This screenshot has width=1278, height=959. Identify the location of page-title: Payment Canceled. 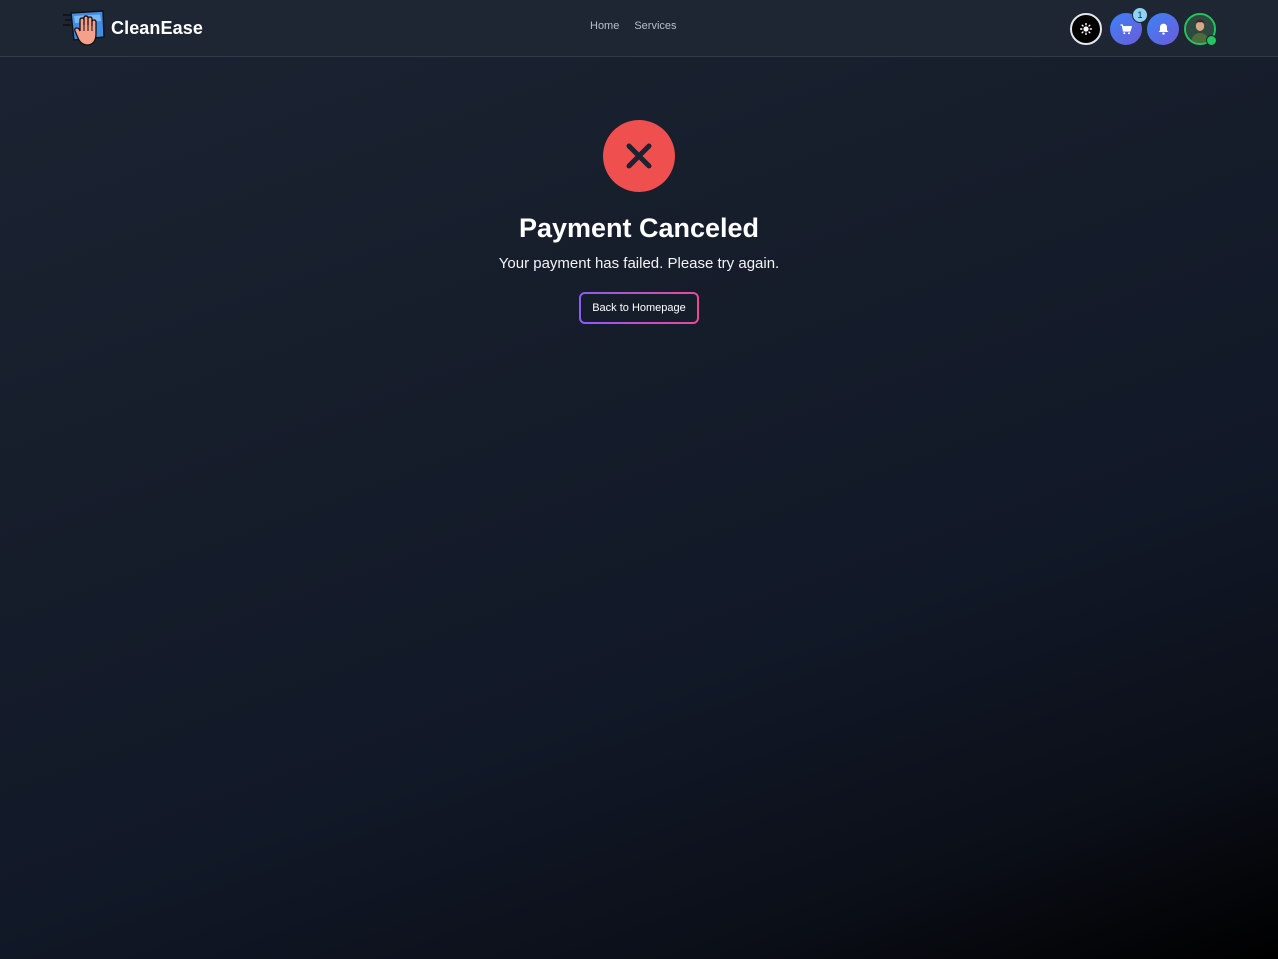
(639, 228).